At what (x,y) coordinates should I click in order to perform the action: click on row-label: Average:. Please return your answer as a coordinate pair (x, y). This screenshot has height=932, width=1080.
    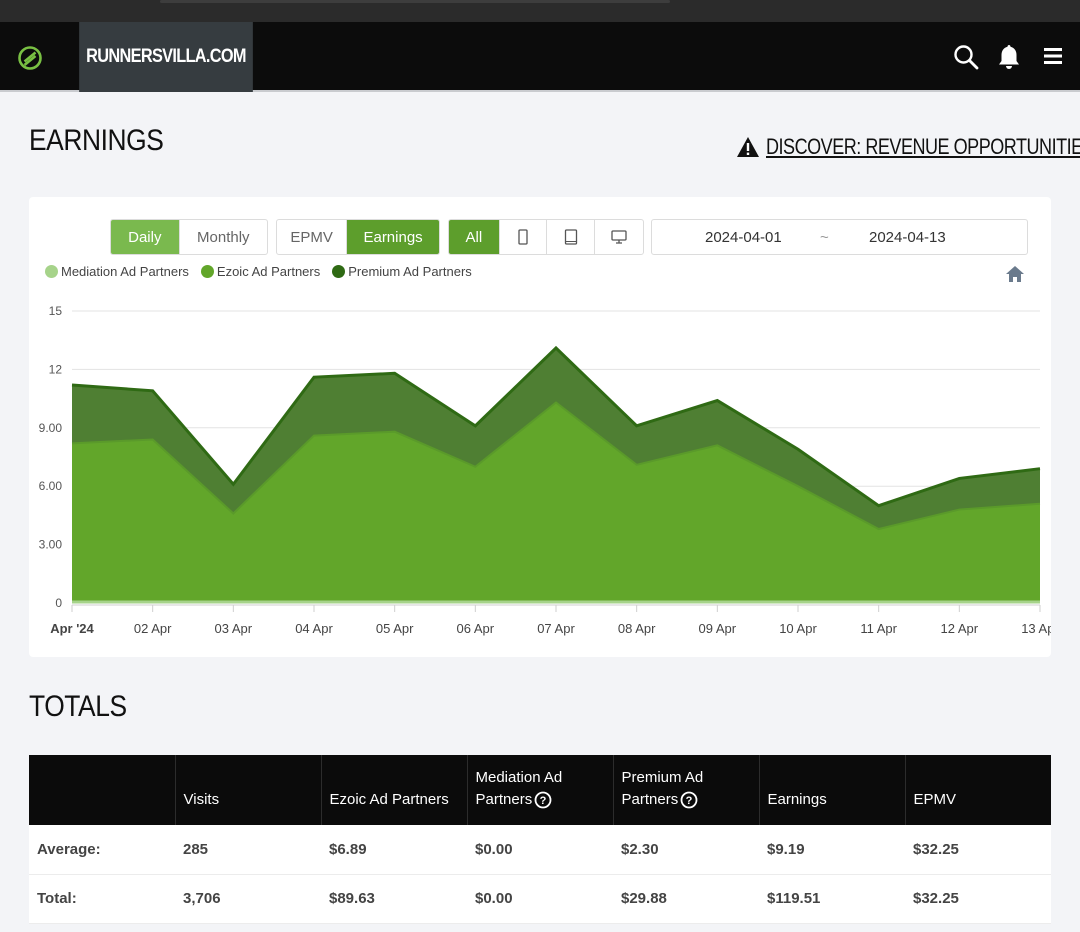
    Looking at the image, I should click on (69, 849).